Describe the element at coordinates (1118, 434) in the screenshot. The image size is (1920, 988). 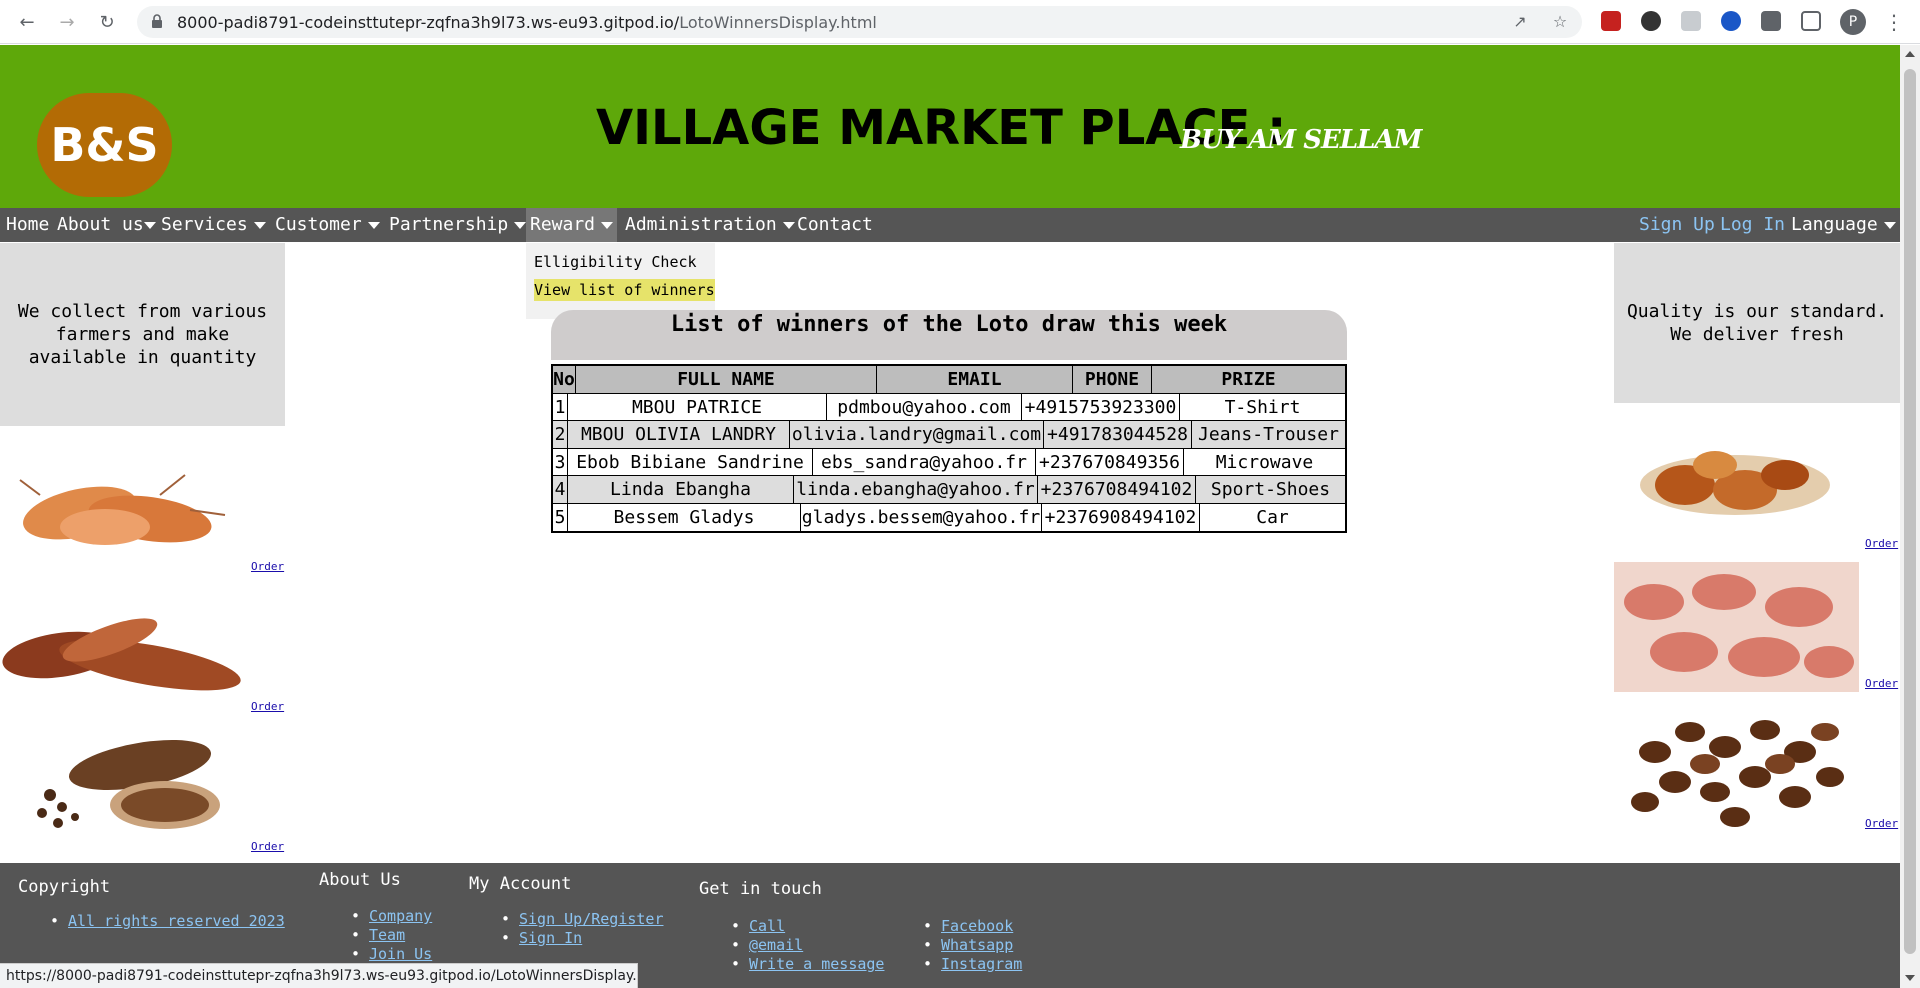
I see `cell-phone: +491783044528` at that location.